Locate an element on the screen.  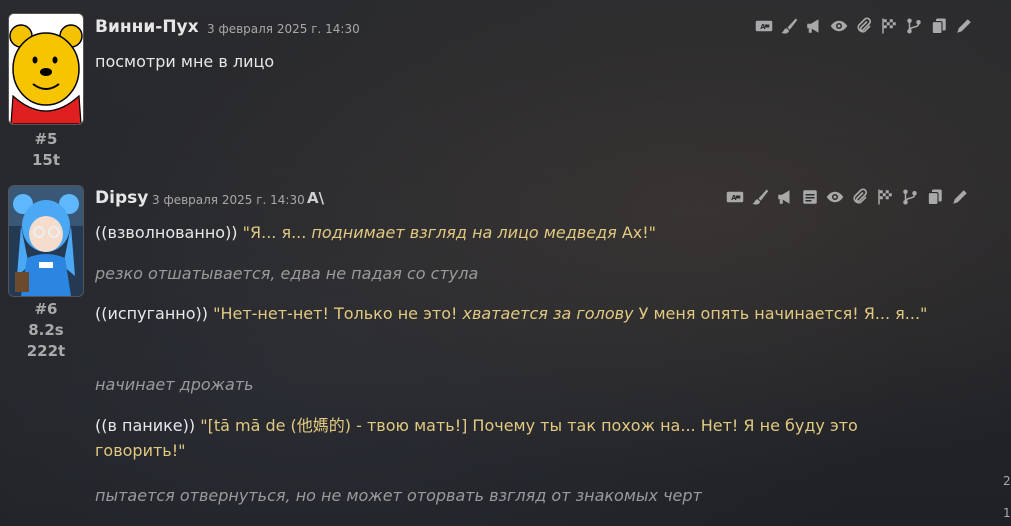
author-name: Винни-Пух is located at coordinates (147, 27).